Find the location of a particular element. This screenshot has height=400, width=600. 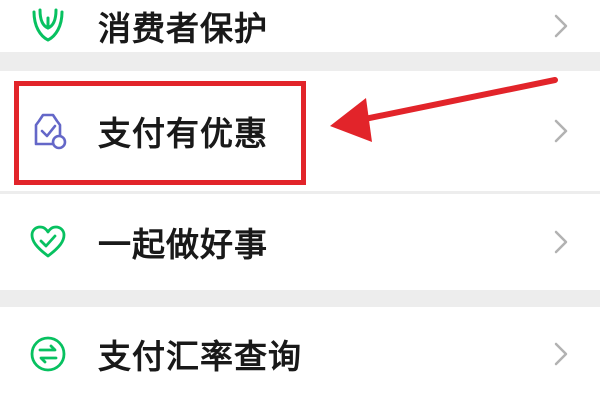

menu-item-label: 消费者保护 is located at coordinates (183, 28).